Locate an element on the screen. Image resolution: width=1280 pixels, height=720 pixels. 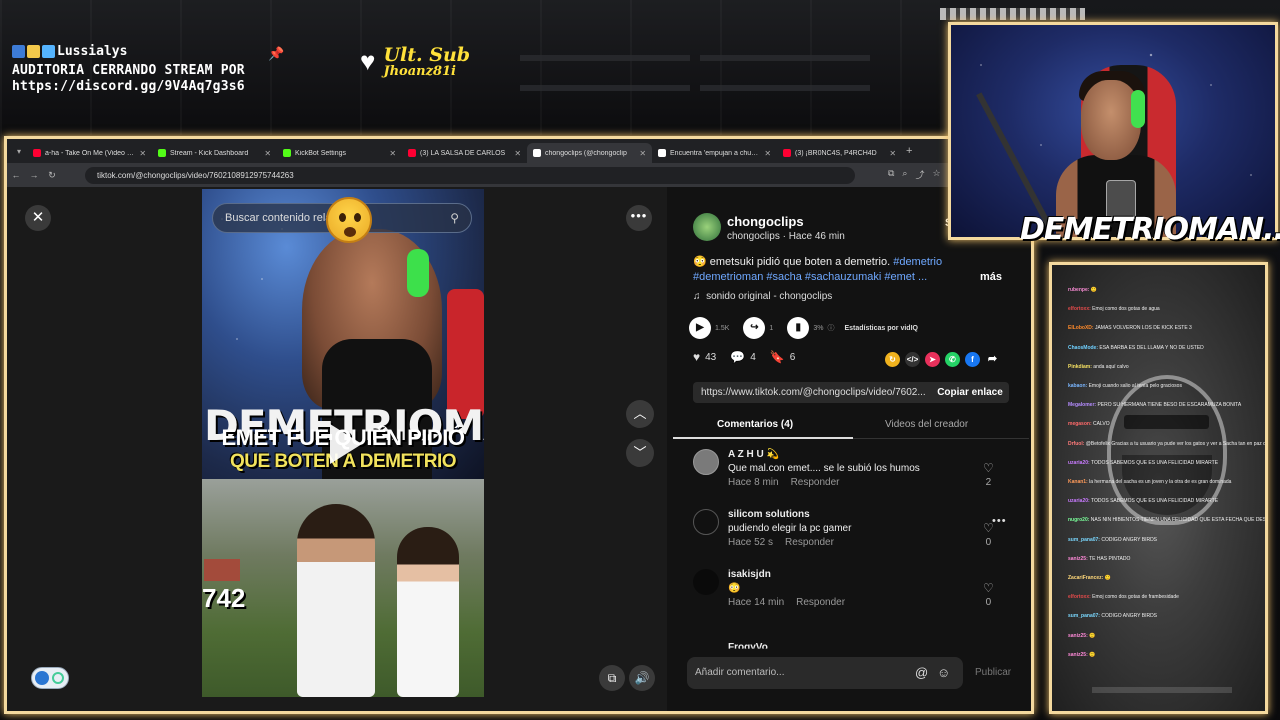
repost-icon: ↻ is located at coordinates (892, 359).